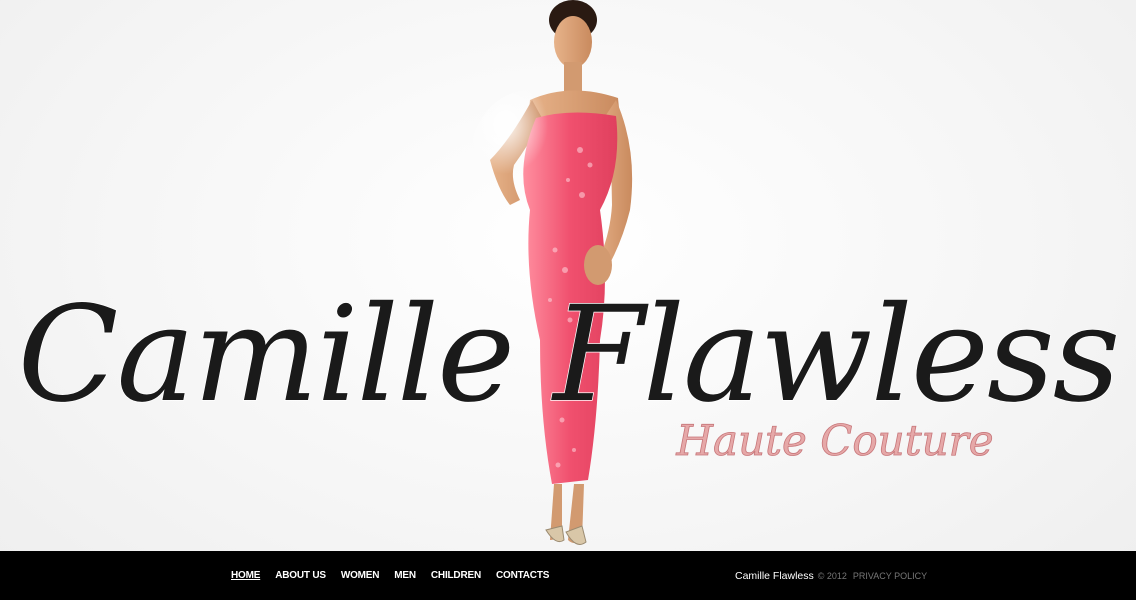  Describe the element at coordinates (774, 575) in the screenshot. I see `footer-brand: Camille Flawless` at that location.